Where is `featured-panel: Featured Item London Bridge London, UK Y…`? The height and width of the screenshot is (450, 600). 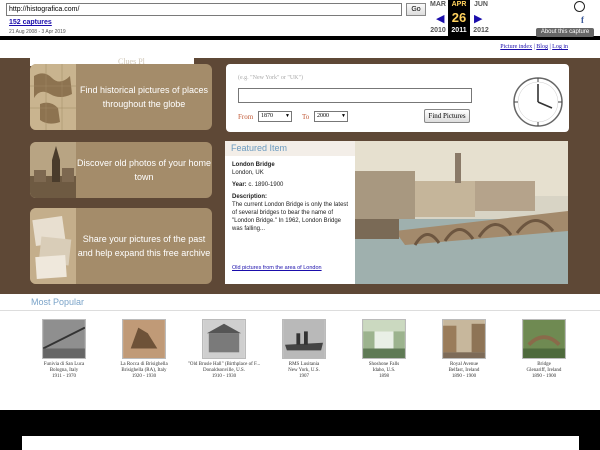 featured-panel: Featured Item London Bridge London, UK Y… is located at coordinates (290, 212).